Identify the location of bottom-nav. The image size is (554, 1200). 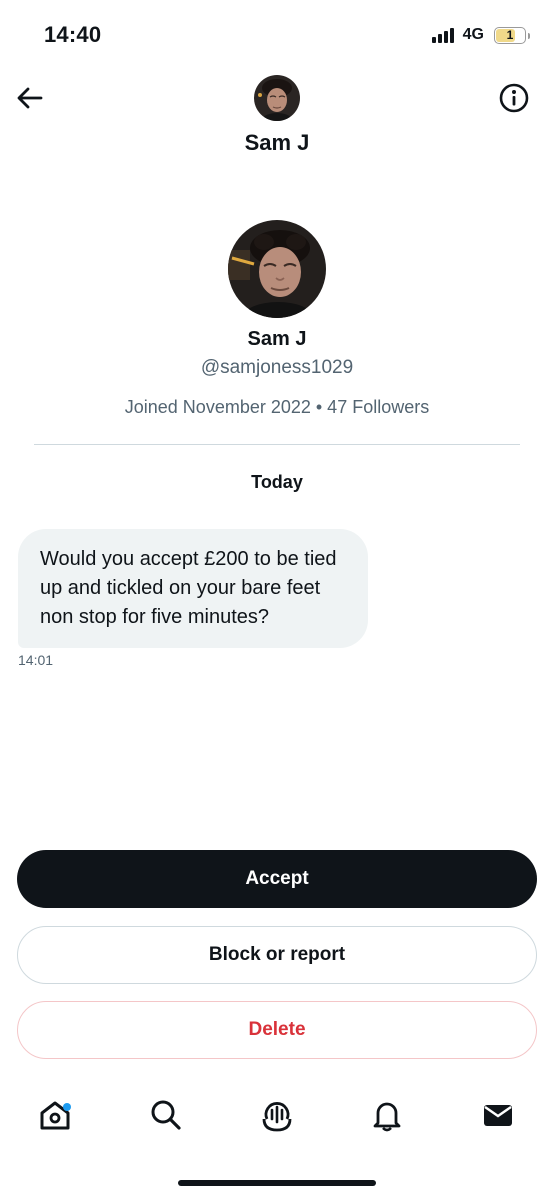
(277, 1115).